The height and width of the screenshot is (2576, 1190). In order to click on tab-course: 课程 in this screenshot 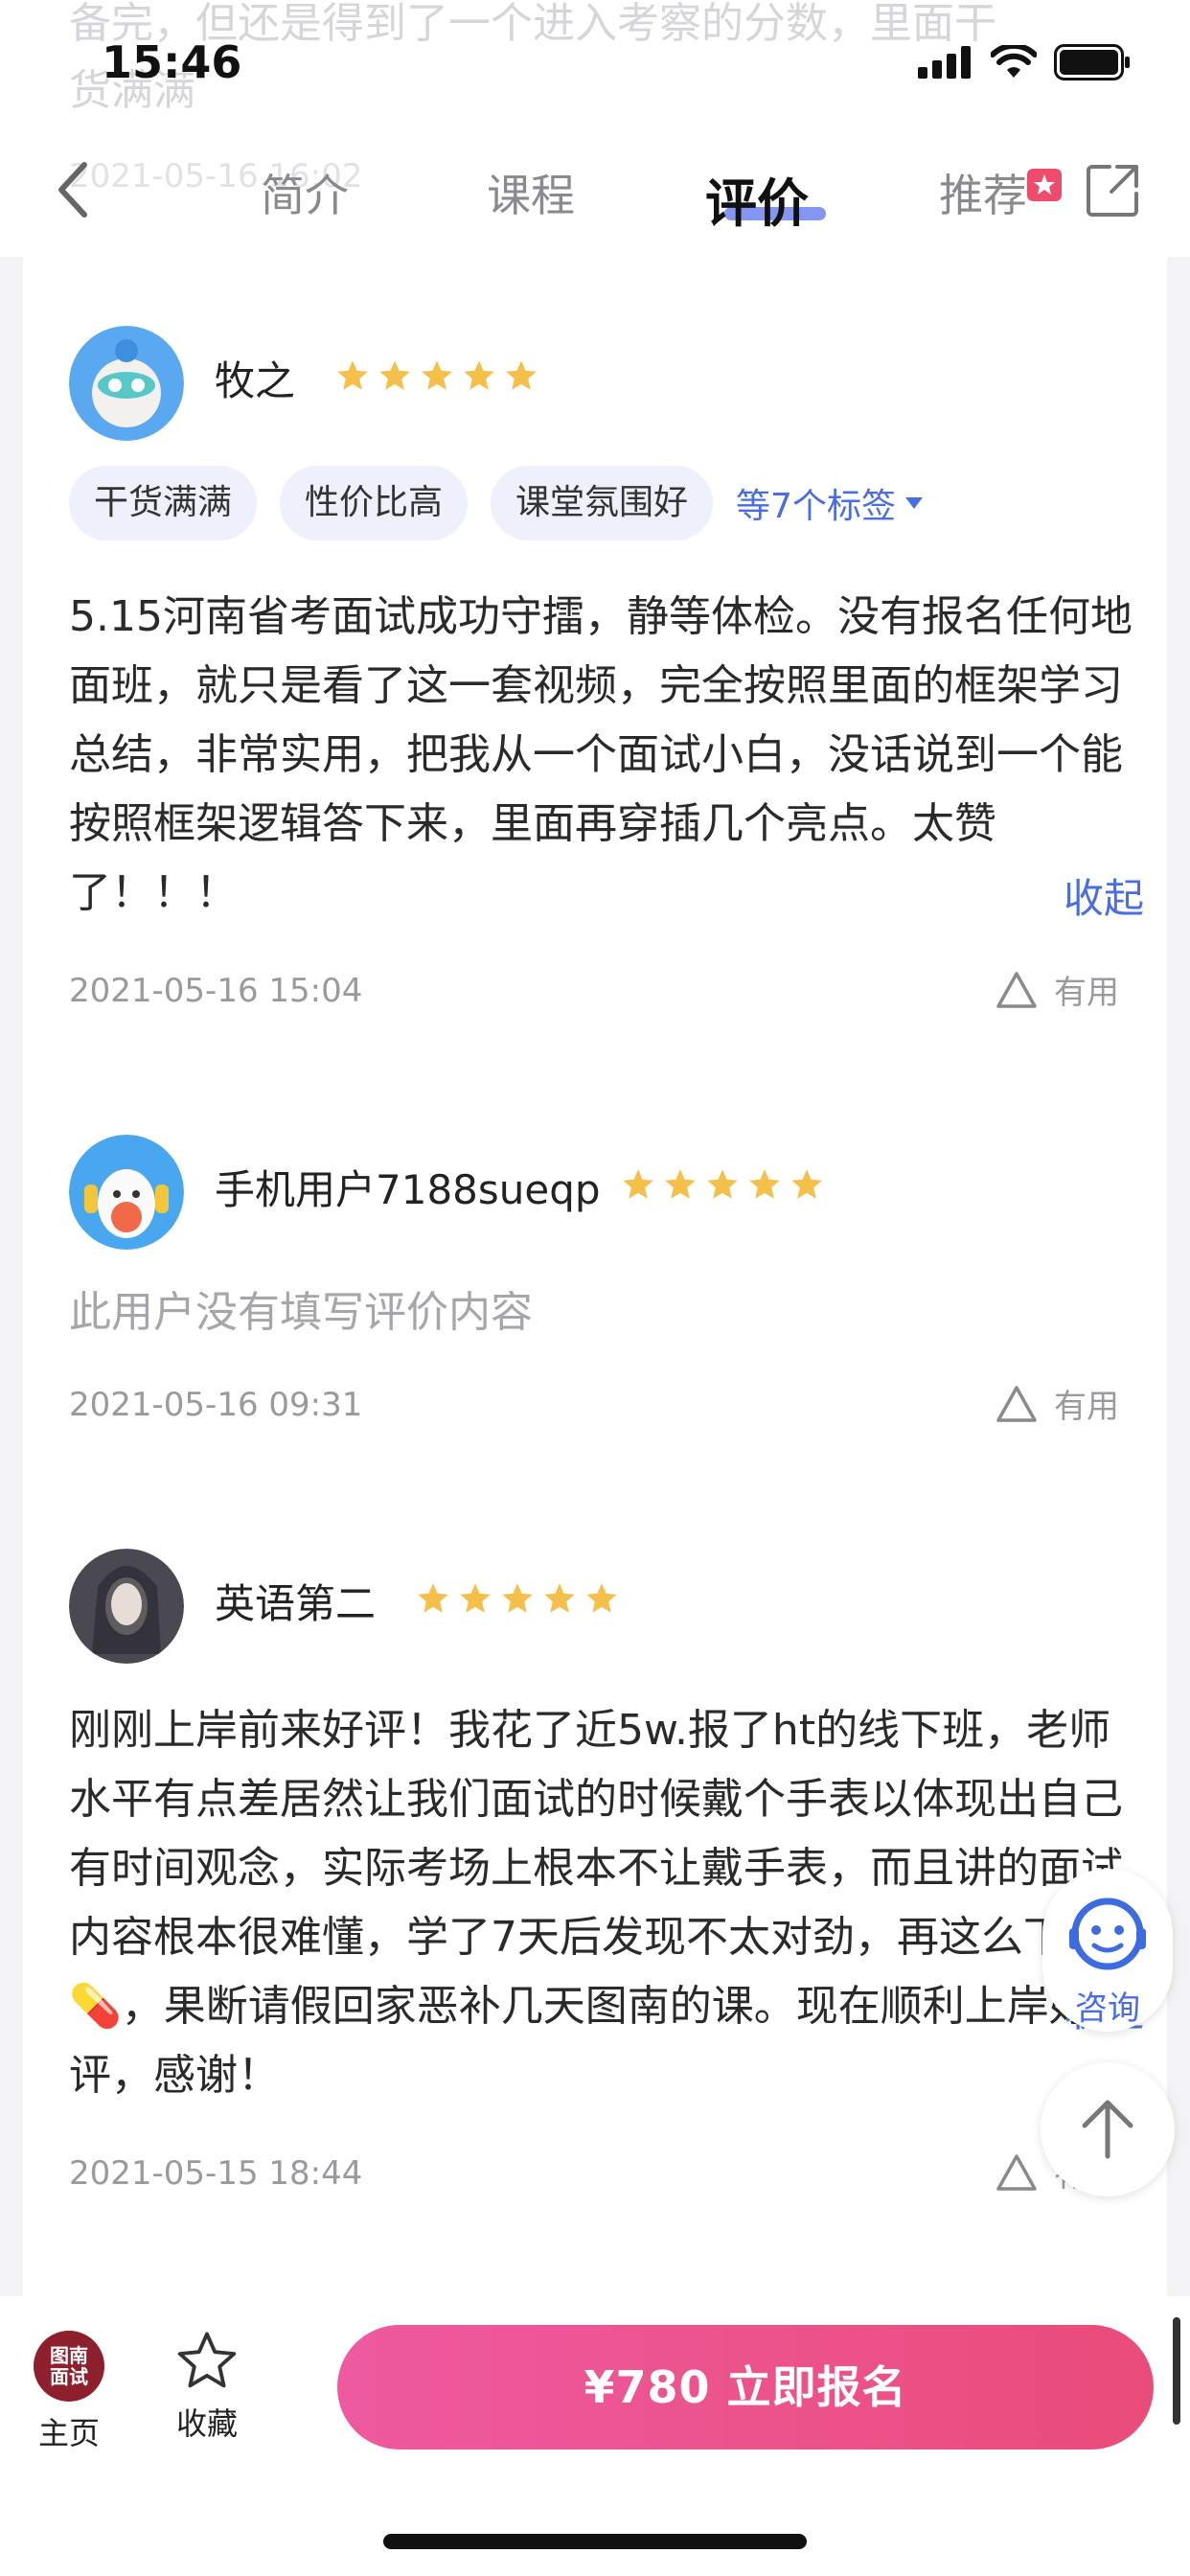, I will do `click(531, 199)`.